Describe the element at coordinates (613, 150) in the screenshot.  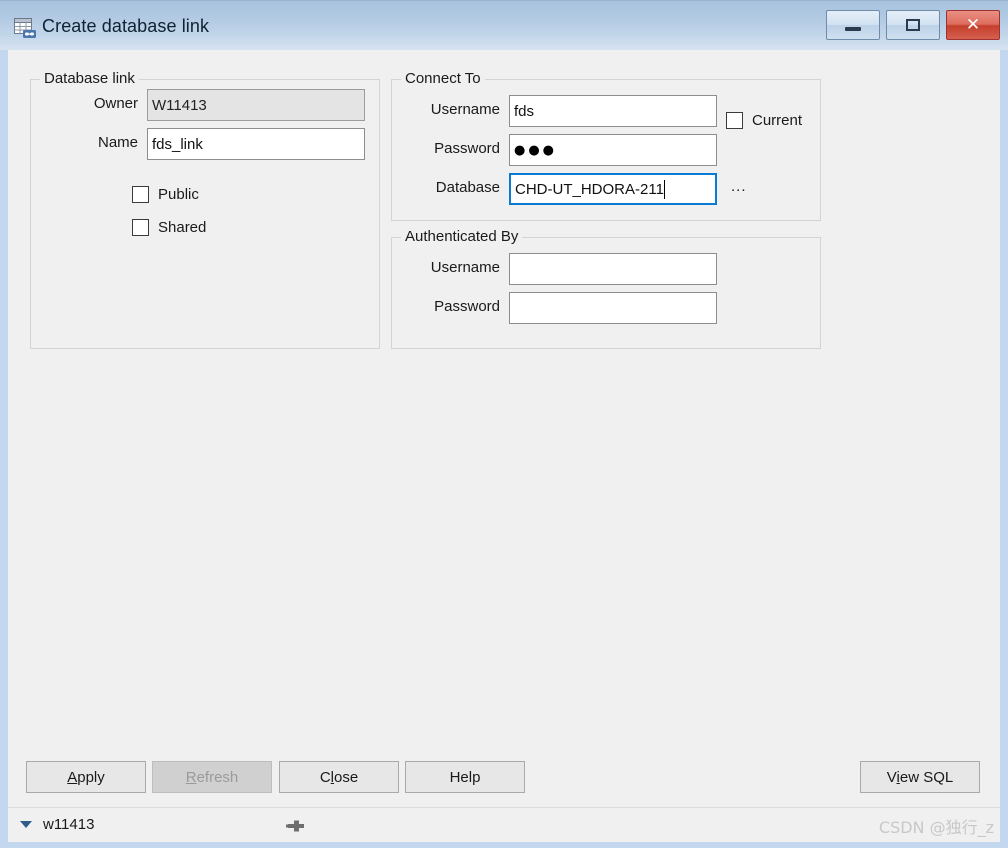
I see `connect-password-input: ●●●` at that location.